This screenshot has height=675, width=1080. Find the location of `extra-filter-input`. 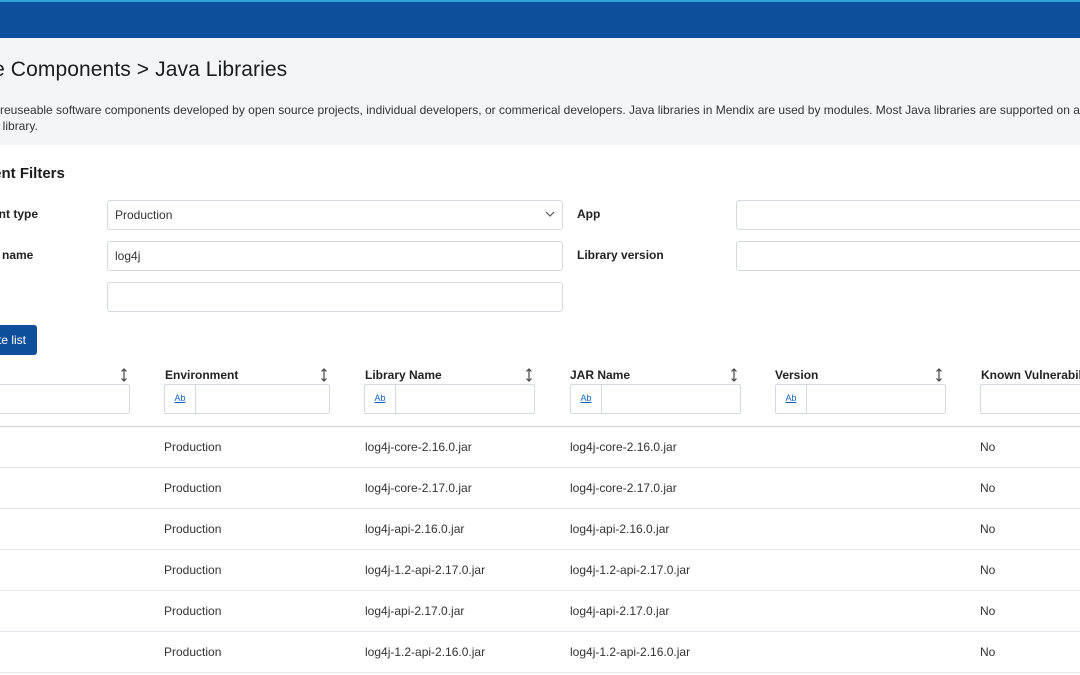

extra-filter-input is located at coordinates (335, 297).